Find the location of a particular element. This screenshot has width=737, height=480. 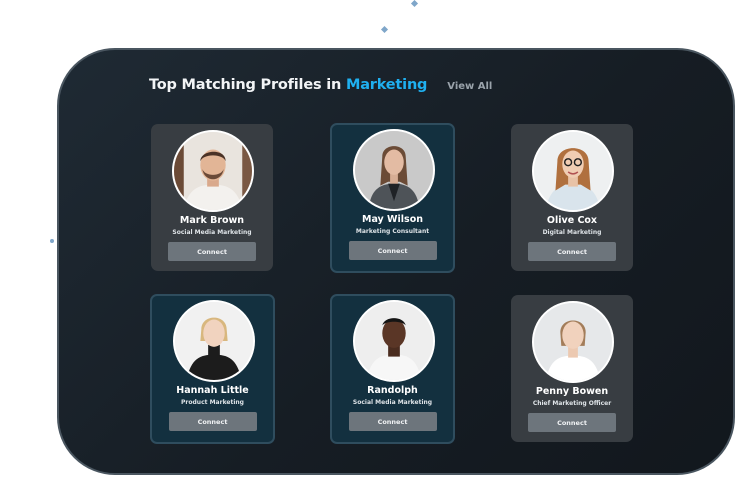

profile-role: Chief Marketing Officer is located at coordinates (572, 403).